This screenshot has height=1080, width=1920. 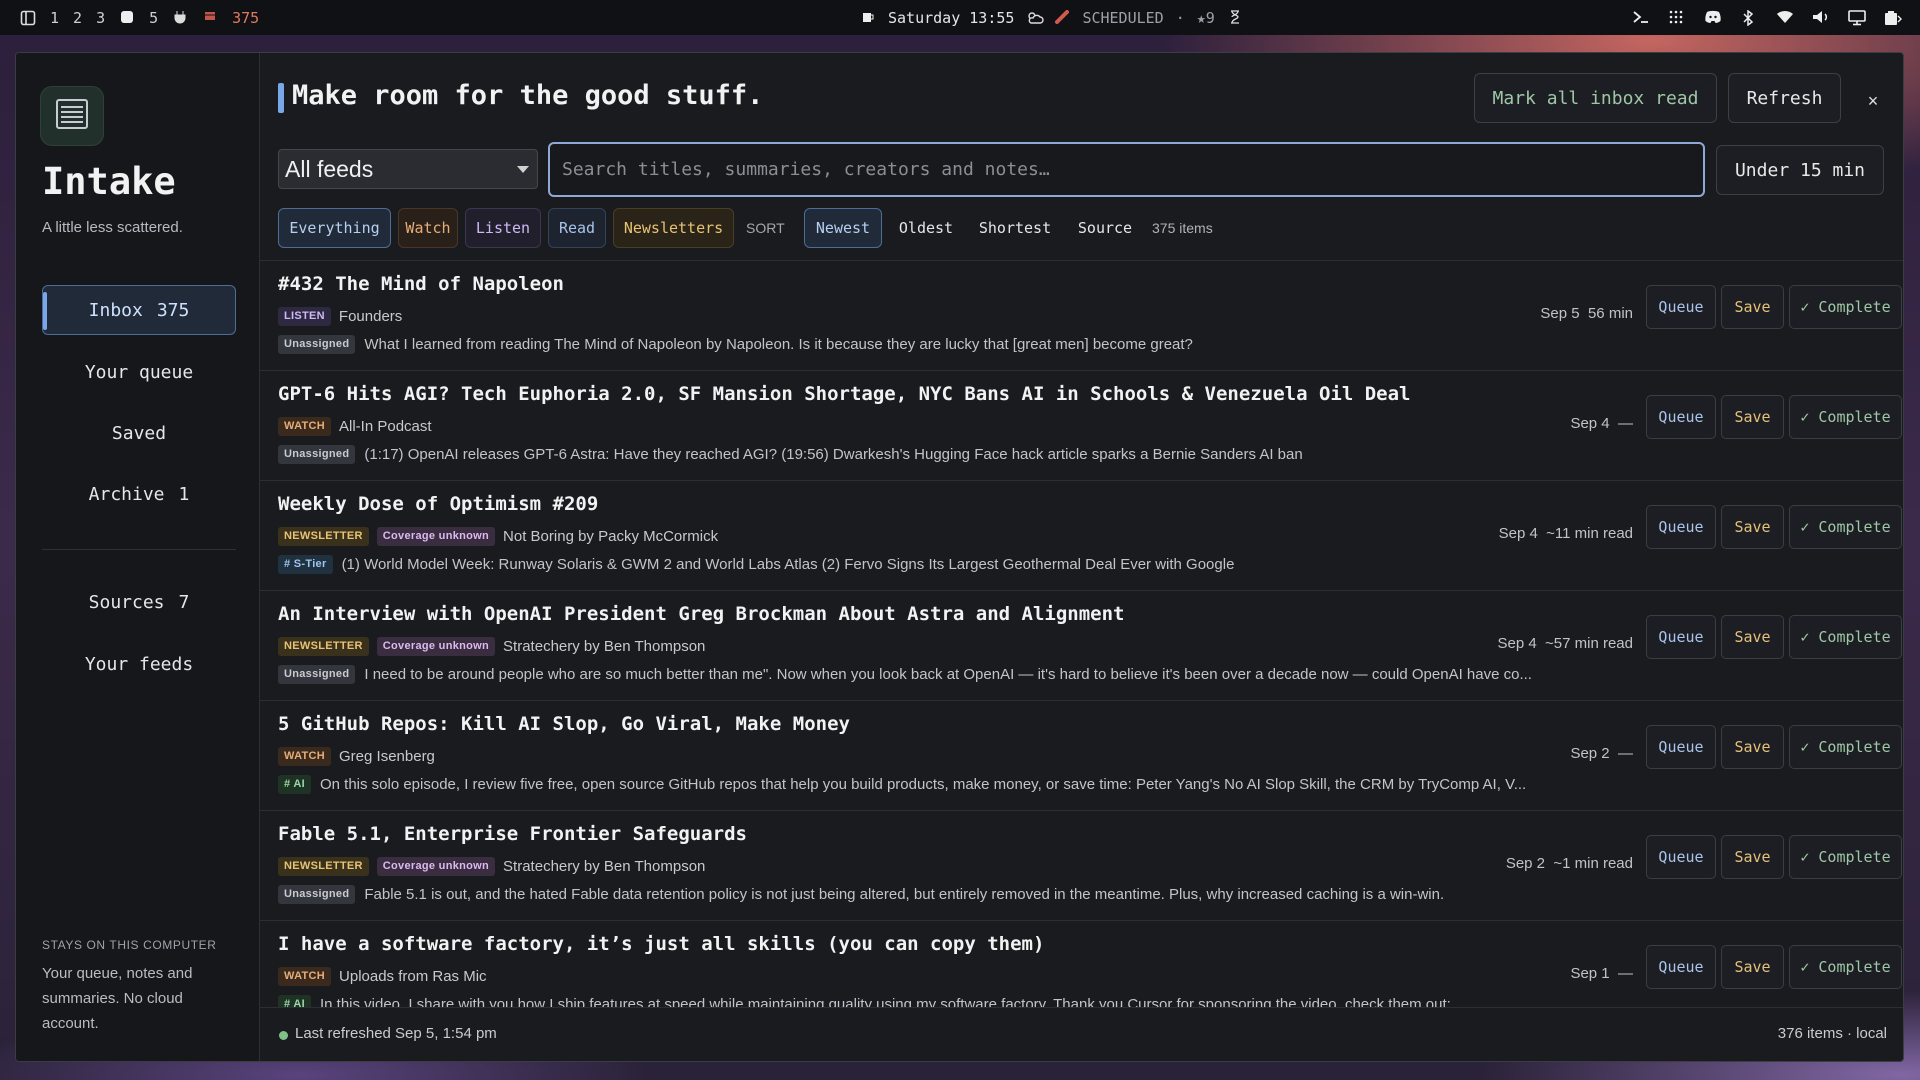 What do you see at coordinates (139, 310) in the screenshot?
I see `sidebar-item-inbox: Inbox 375` at bounding box center [139, 310].